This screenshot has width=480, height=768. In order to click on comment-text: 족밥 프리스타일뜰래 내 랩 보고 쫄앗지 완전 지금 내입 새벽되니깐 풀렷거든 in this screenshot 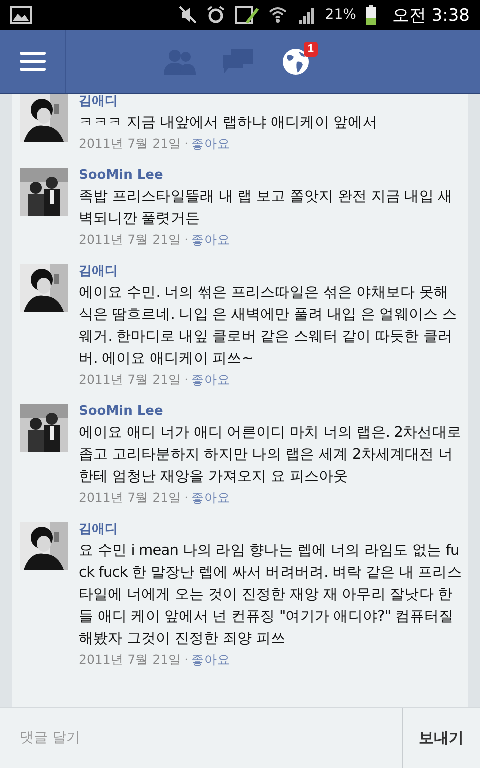, I will do `click(266, 208)`.